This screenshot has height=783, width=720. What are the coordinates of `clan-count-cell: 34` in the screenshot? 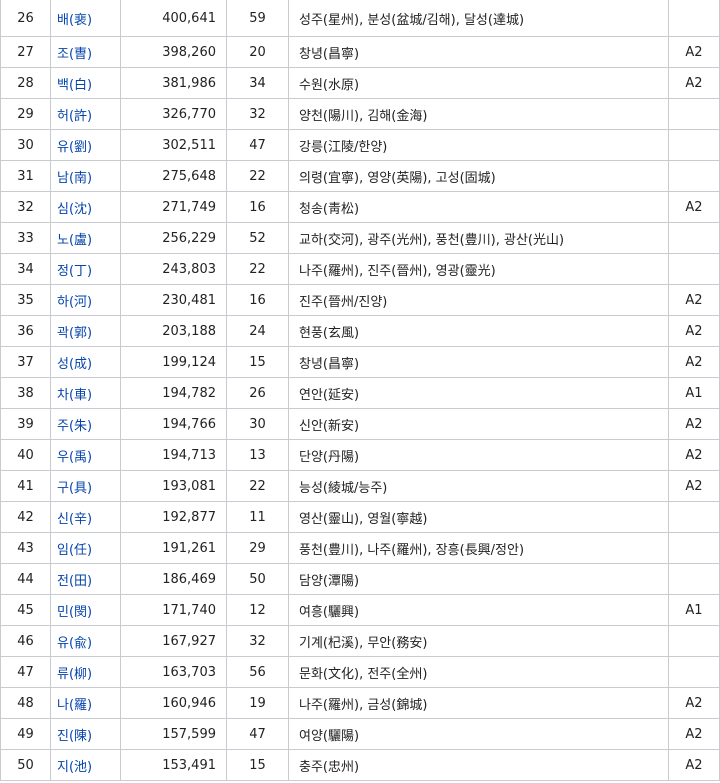 It's located at (257, 83).